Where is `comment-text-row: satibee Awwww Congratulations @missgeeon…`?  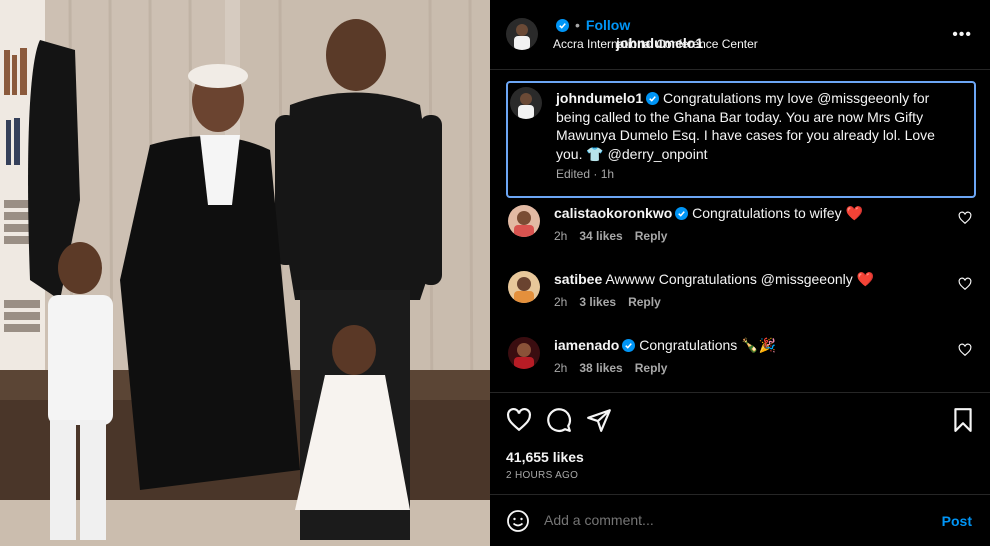 comment-text-row: satibee Awwww Congratulations @missgeeon… is located at coordinates (714, 279).